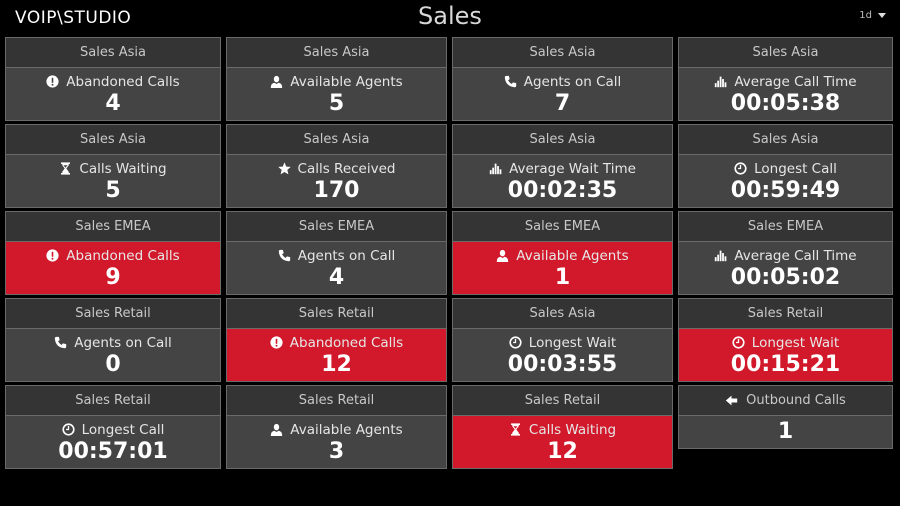 Image resolution: width=900 pixels, height=506 pixels. Describe the element at coordinates (515, 429) in the screenshot. I see `hourglass-icon` at that location.